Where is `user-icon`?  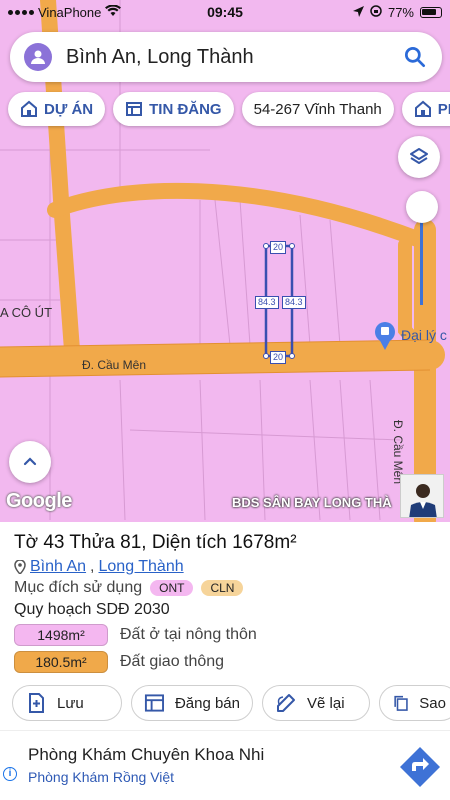
user-icon is located at coordinates (38, 57).